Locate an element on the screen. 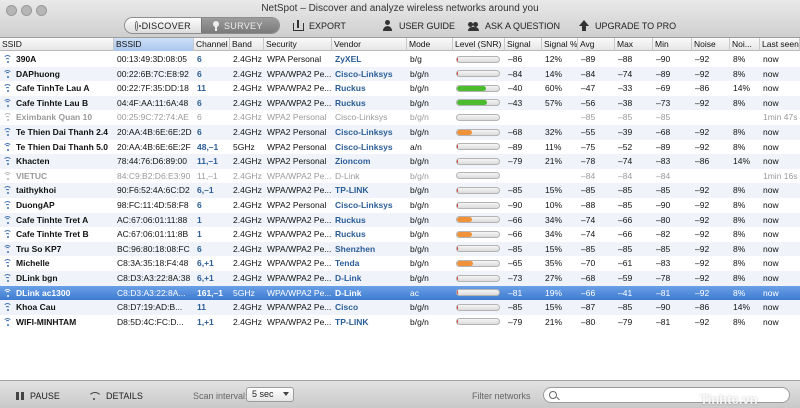 This screenshot has width=800, height=408. user-guide-label: USER GUIDE is located at coordinates (427, 25).